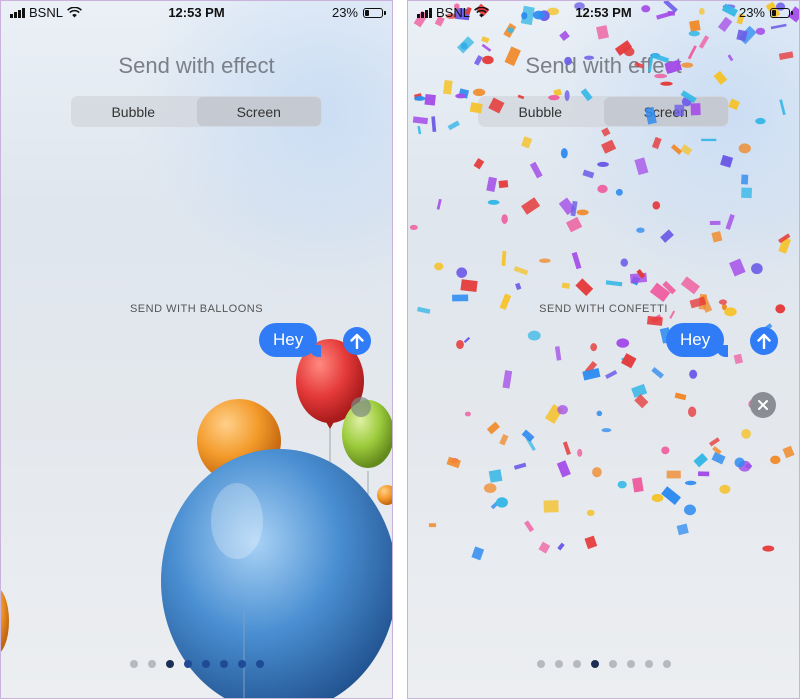 The height and width of the screenshot is (699, 800). I want to click on battery-icon, so click(374, 12).